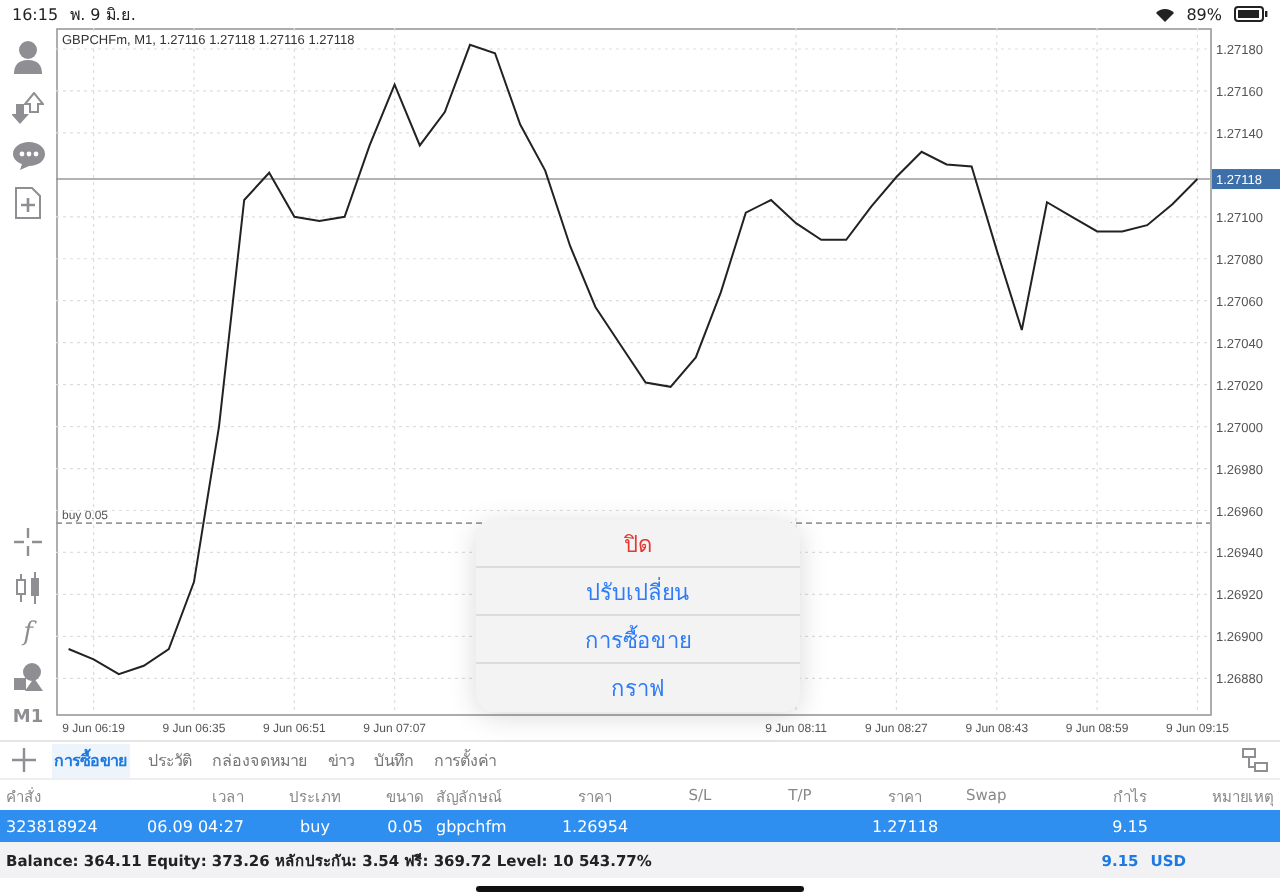 The width and height of the screenshot is (1280, 894). Describe the element at coordinates (905, 826) in the screenshot. I see `table-cell-text: 1.27118` at that location.